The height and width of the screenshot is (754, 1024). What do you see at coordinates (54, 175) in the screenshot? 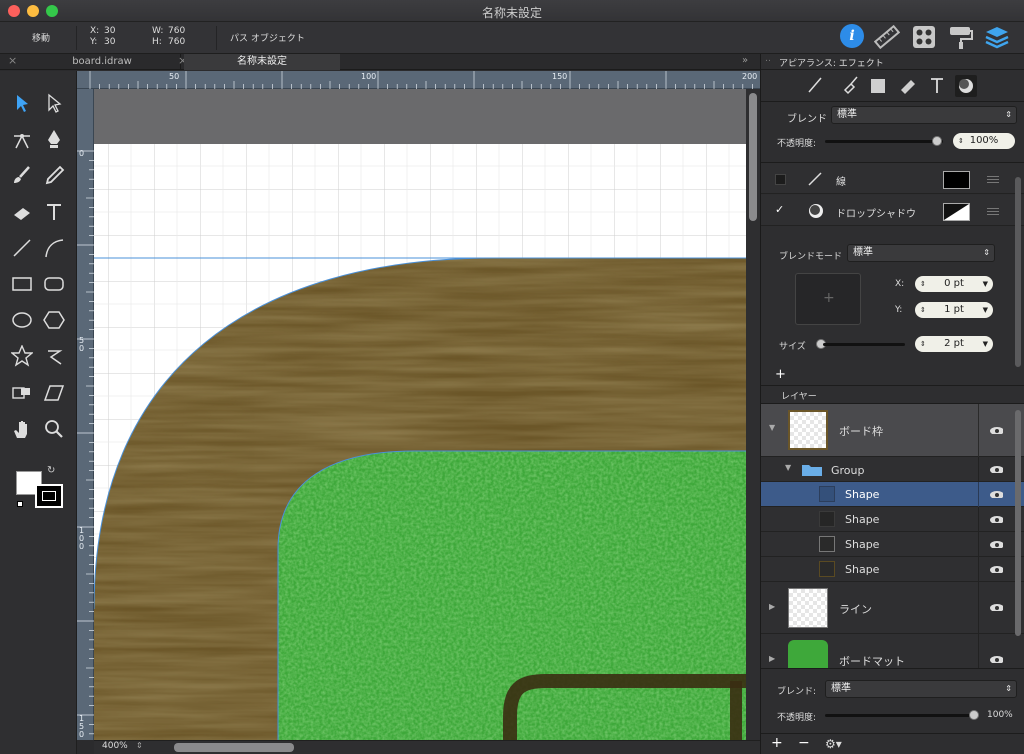
I see `pencil-icon` at bounding box center [54, 175].